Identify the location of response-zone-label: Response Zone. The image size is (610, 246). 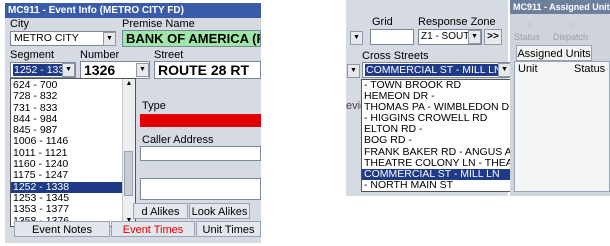
(457, 22).